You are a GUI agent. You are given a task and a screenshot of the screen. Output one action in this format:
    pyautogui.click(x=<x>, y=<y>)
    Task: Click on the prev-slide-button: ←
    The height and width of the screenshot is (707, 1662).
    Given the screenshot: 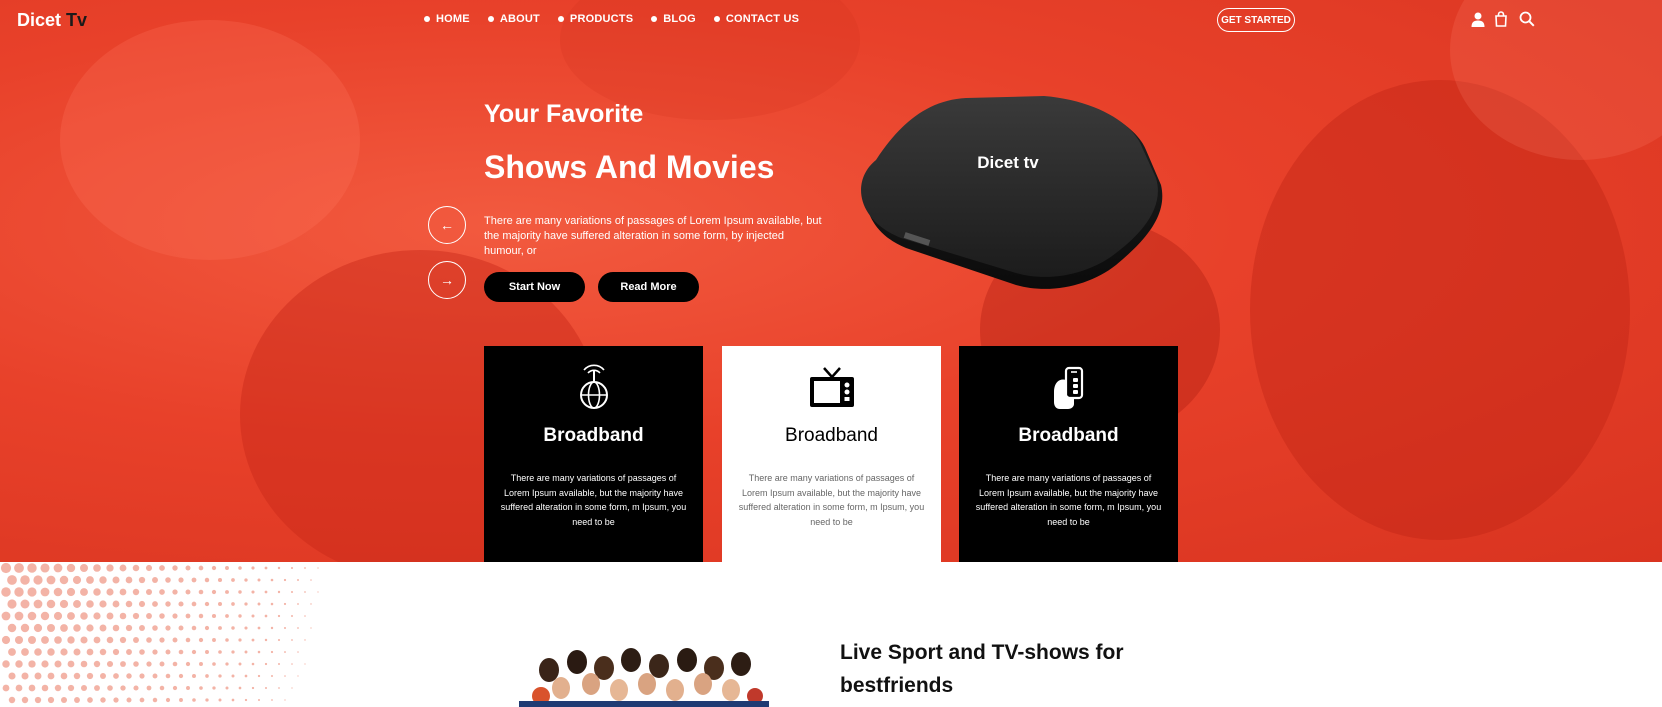 What is the action you would take?
    pyautogui.click(x=447, y=225)
    